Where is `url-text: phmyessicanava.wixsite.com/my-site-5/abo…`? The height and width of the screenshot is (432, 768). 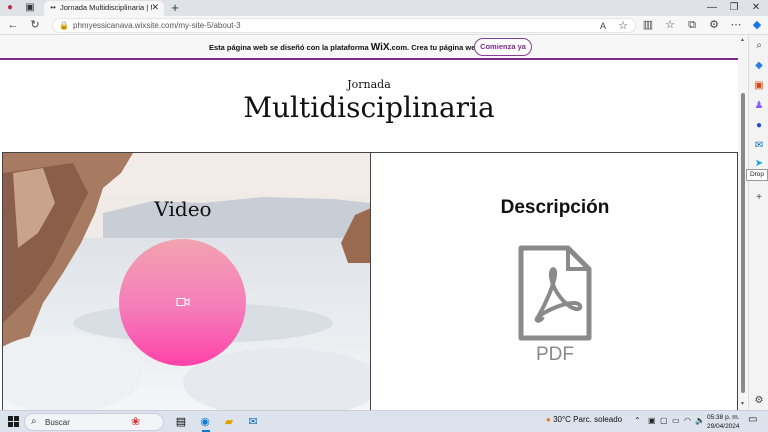 url-text: phmyessicanava.wixsite.com/my-site-5/abo… is located at coordinates (157, 25).